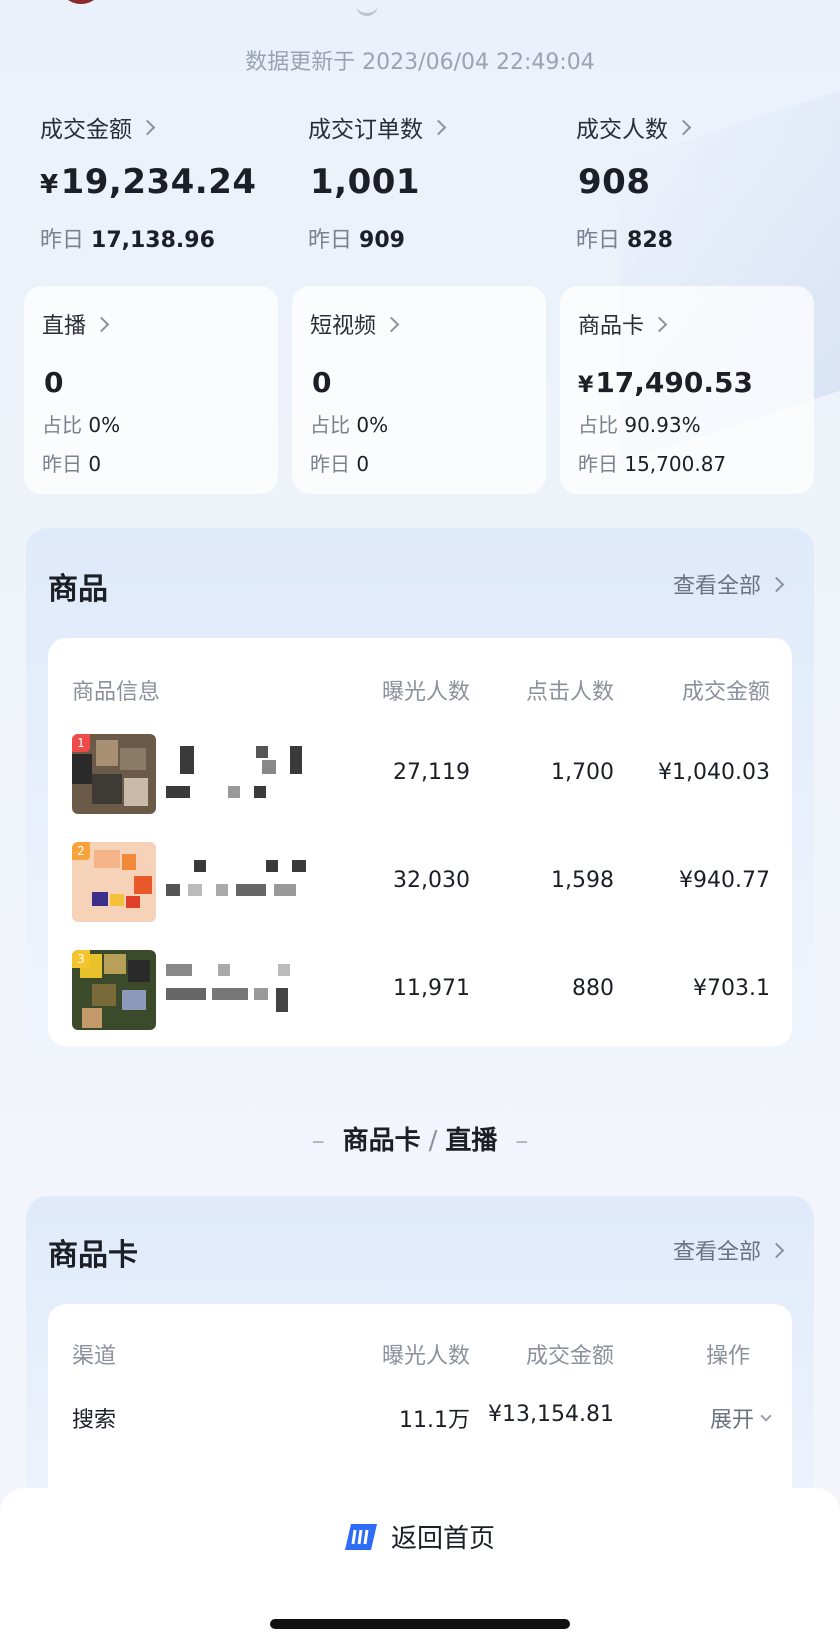 This screenshot has width=840, height=1635. I want to click on exposure-value: 27,119, so click(431, 772).